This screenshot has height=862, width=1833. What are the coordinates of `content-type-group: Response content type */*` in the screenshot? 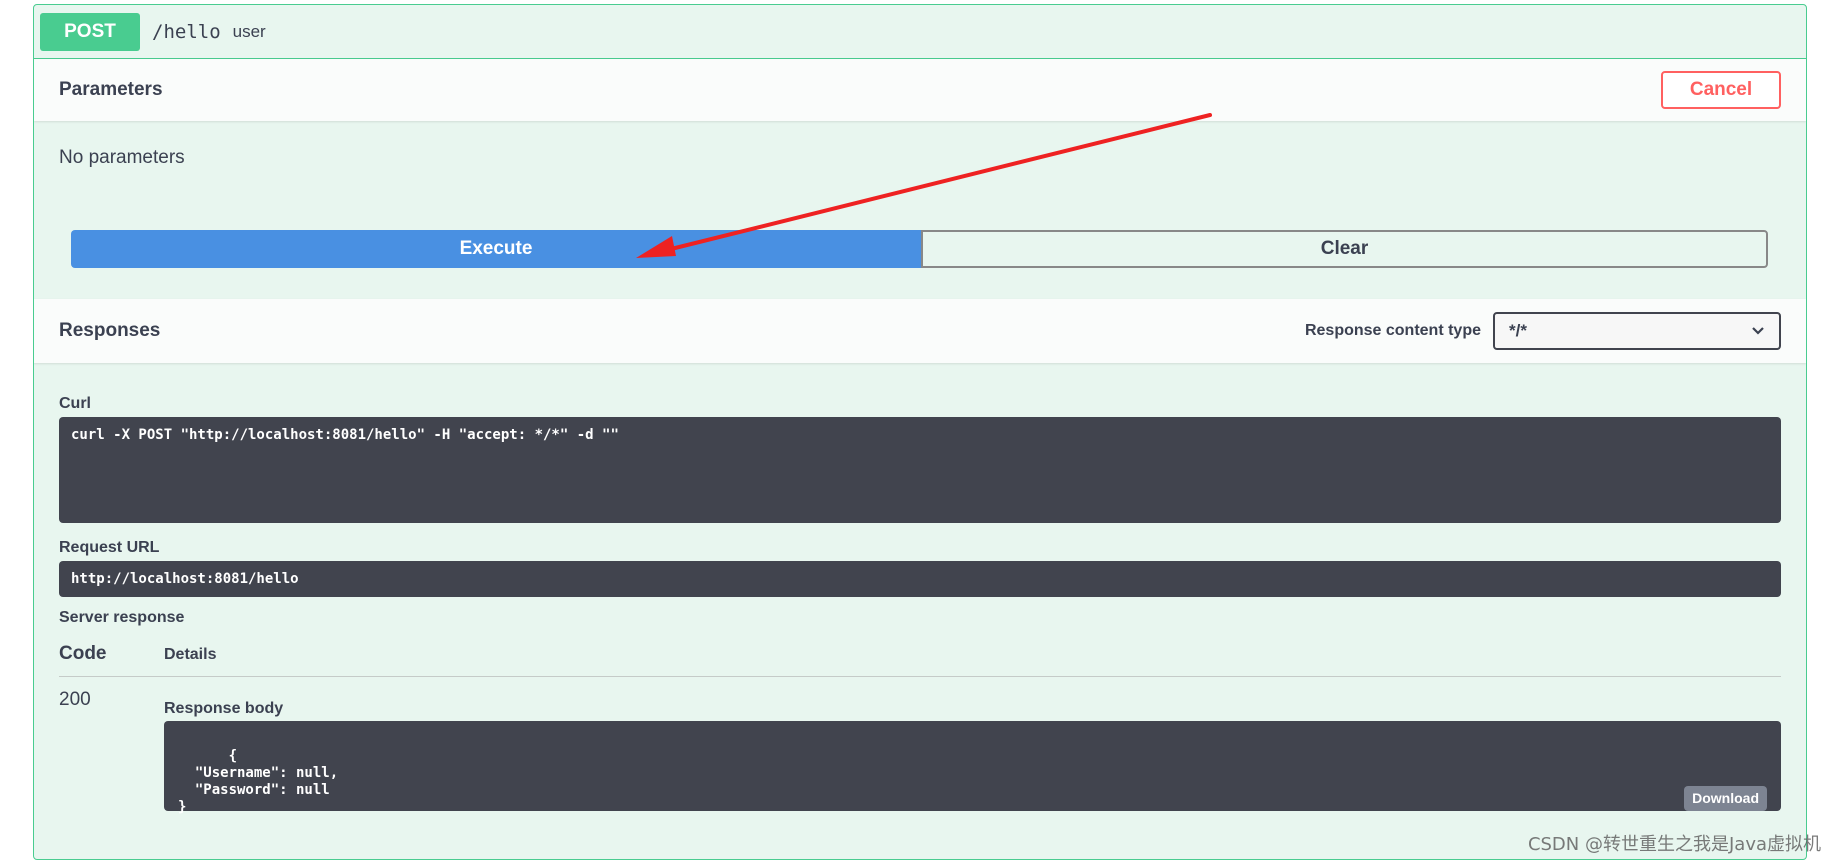 It's located at (1543, 331).